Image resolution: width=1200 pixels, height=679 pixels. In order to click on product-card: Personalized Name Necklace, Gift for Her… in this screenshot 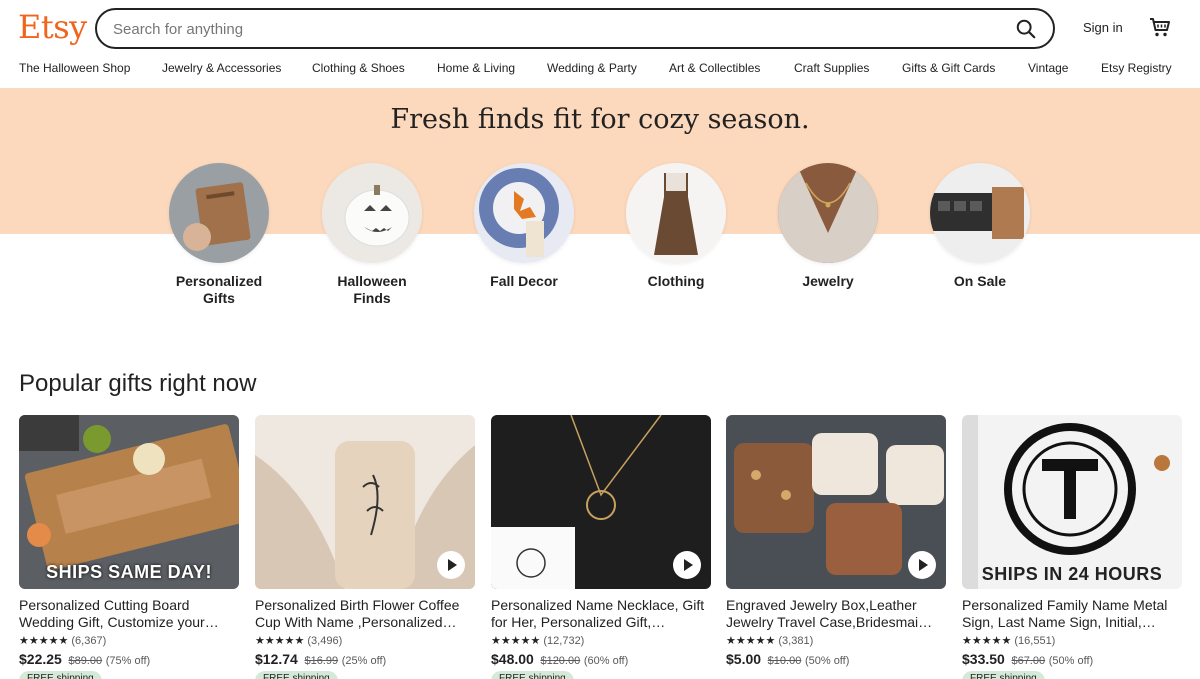, I will do `click(601, 541)`.